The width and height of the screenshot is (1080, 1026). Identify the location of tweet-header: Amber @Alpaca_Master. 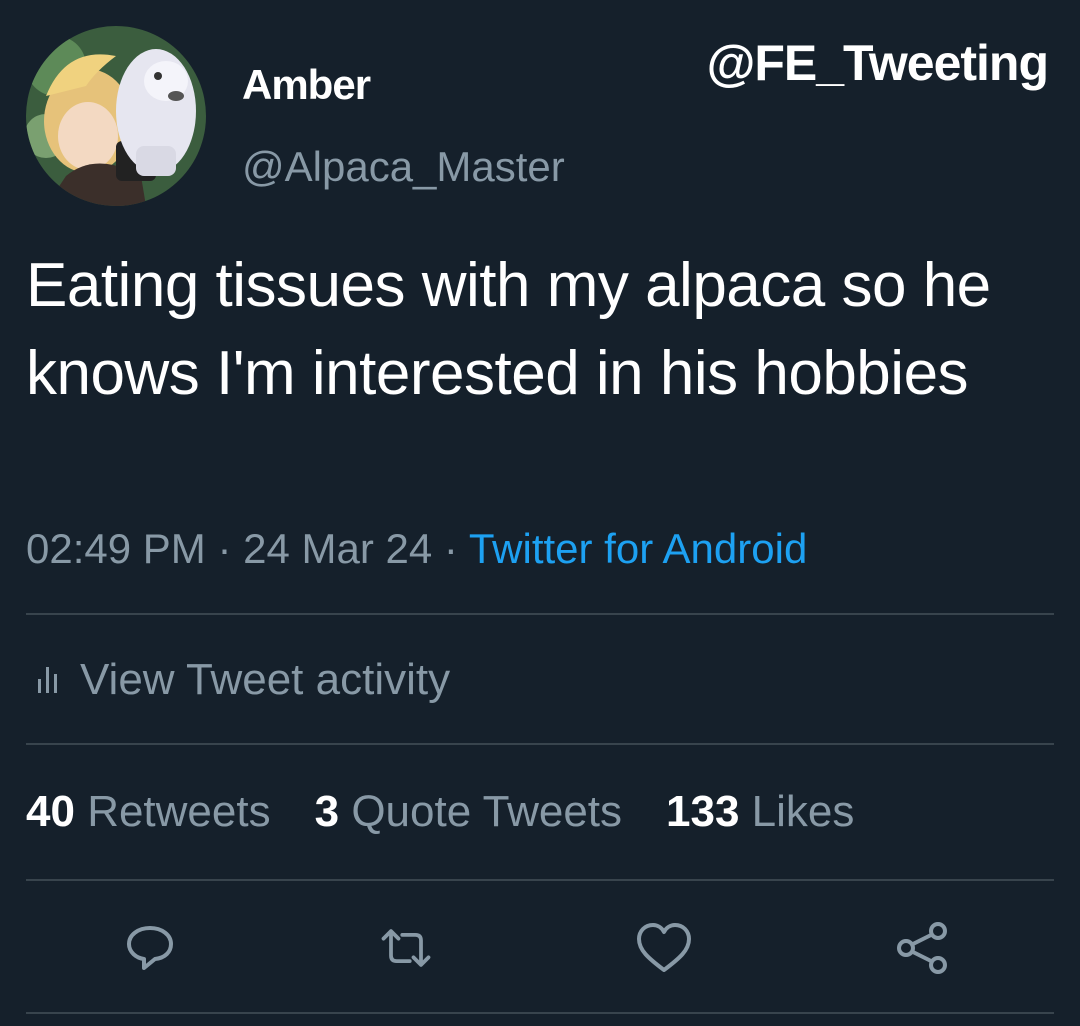
(295, 116).